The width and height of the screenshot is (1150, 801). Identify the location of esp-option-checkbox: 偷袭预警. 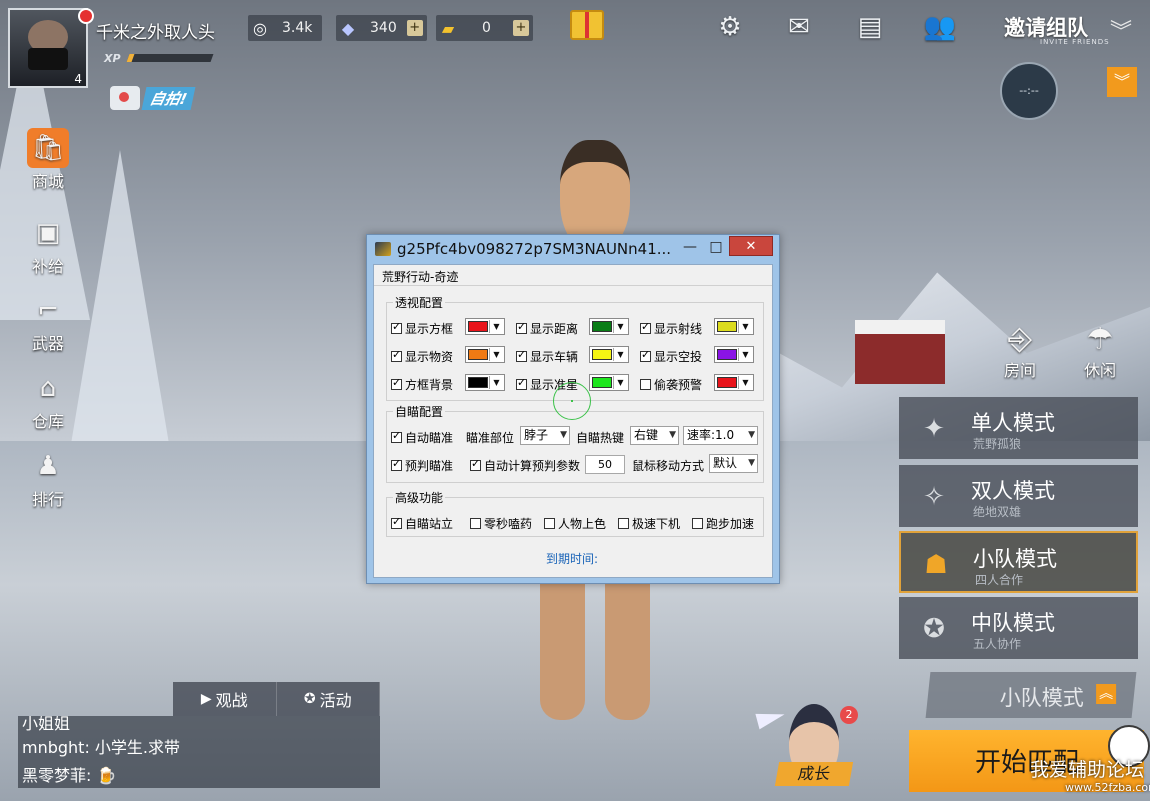
(671, 384).